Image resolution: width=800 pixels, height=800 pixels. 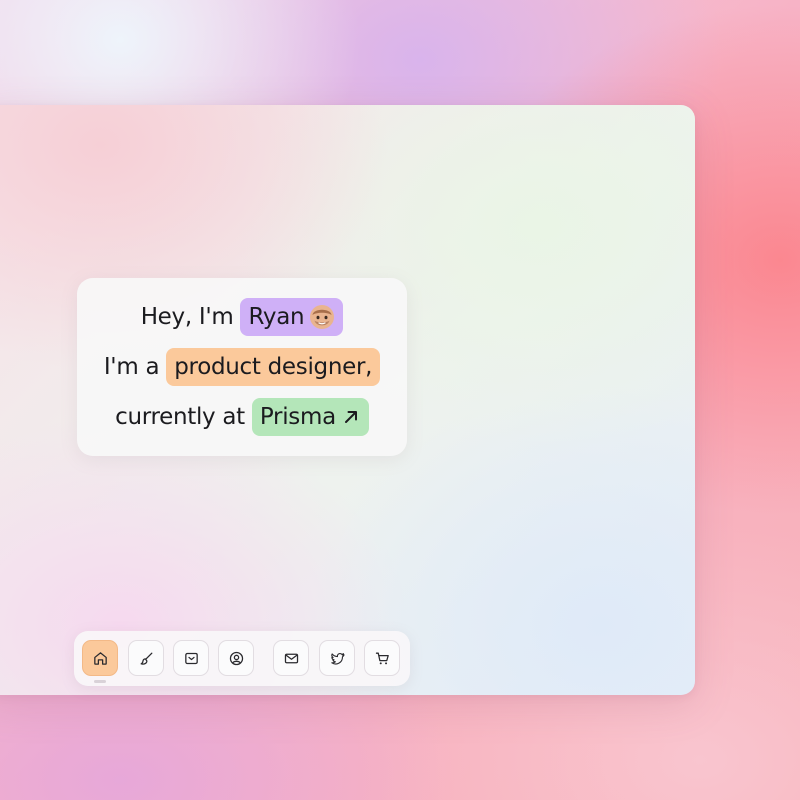 I want to click on dock-shop-button, so click(x=382, y=658).